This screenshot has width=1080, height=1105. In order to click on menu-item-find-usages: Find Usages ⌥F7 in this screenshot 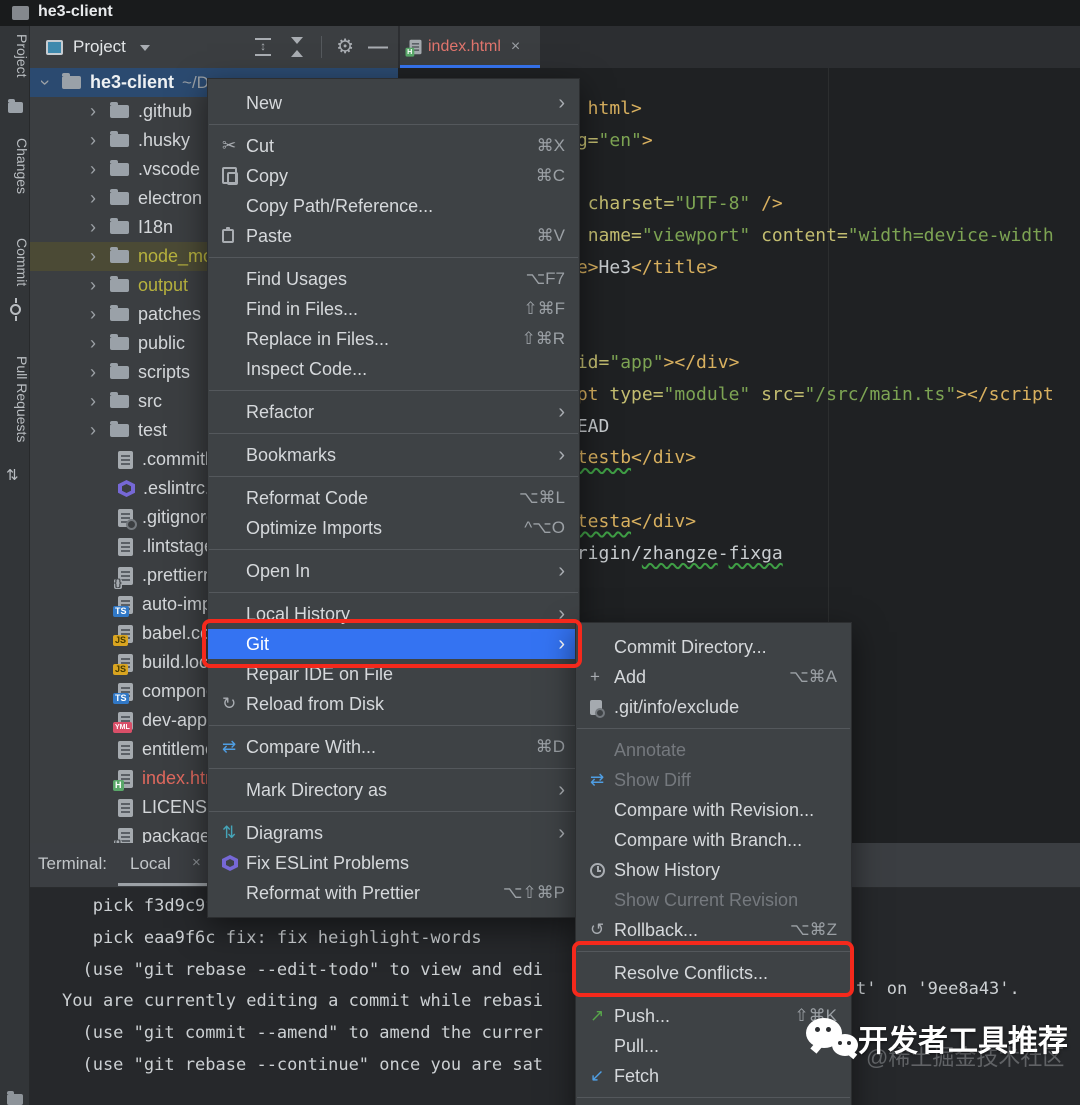, I will do `click(393, 279)`.